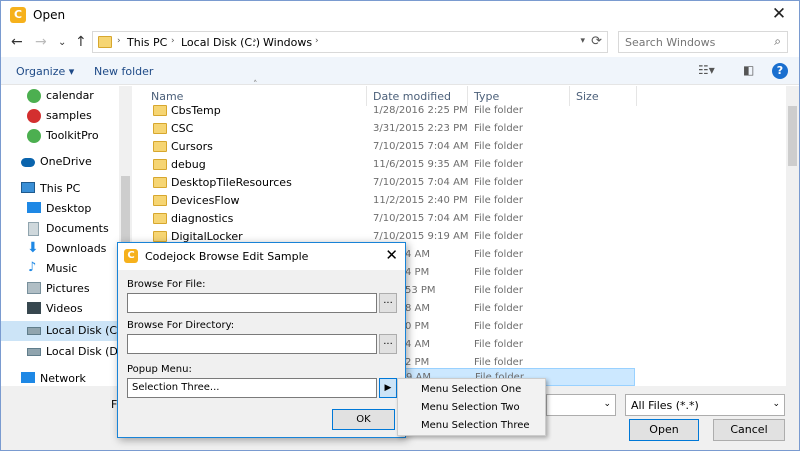 Image resolution: width=800 pixels, height=451 pixels. What do you see at coordinates (705, 405) in the screenshot?
I see `file-type-combo: All Files (*.*) ⌄` at bounding box center [705, 405].